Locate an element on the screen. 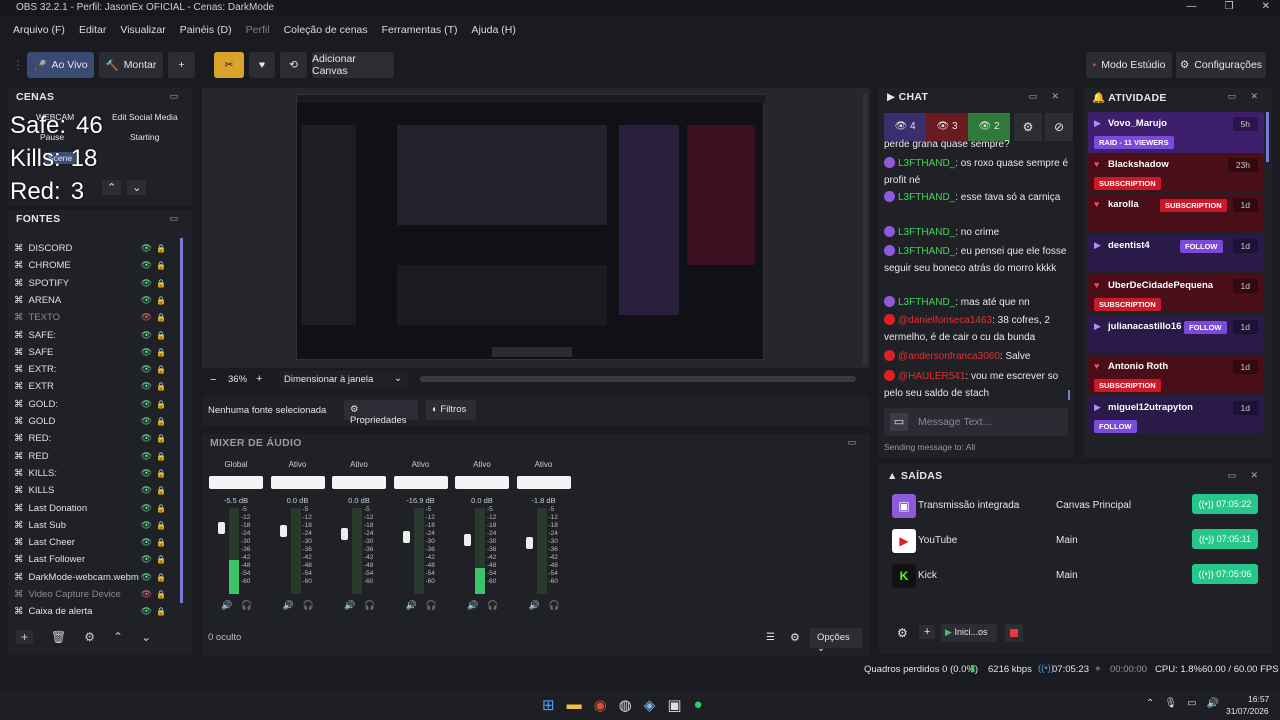 This screenshot has height=720, width=1280. menu-item: Visualizar is located at coordinates (142, 31).